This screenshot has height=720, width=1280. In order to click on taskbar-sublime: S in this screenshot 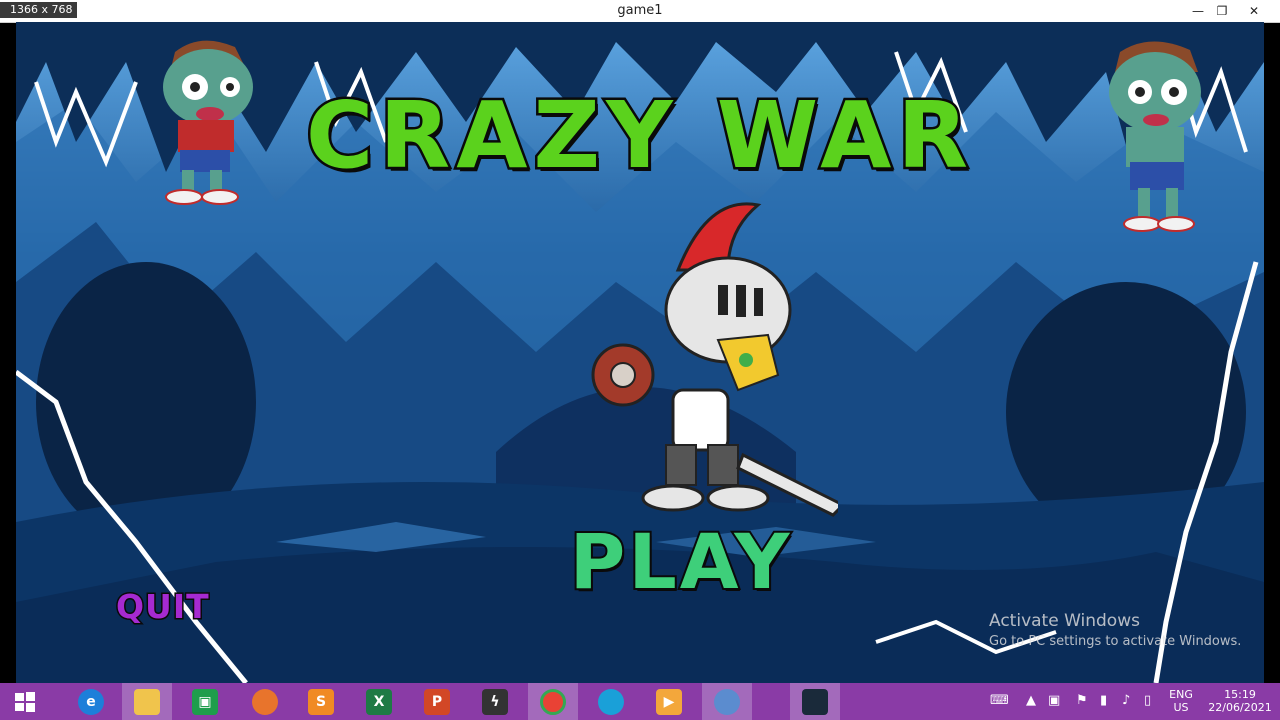, I will do `click(321, 701)`.